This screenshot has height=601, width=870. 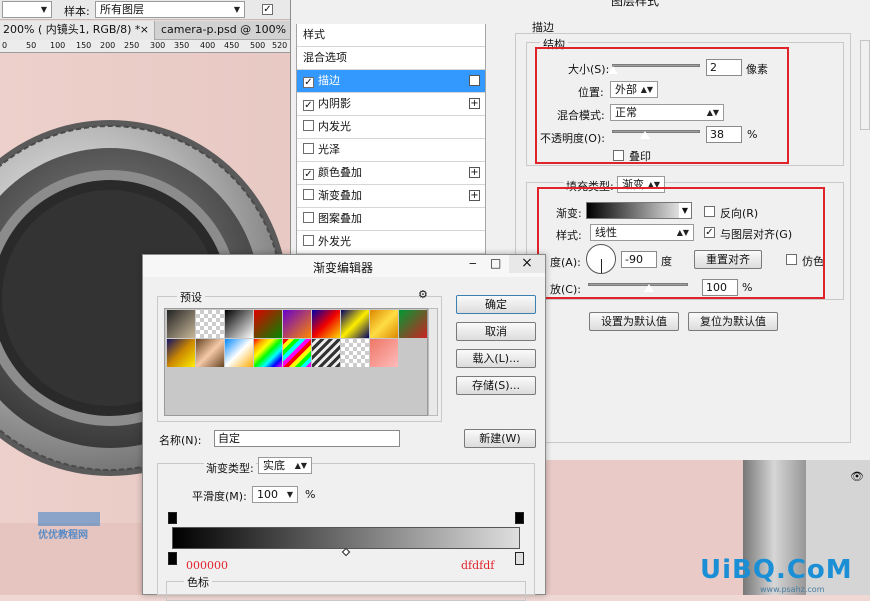 What do you see at coordinates (58, 45) in the screenshot?
I see `ruler-label: 100` at bounding box center [58, 45].